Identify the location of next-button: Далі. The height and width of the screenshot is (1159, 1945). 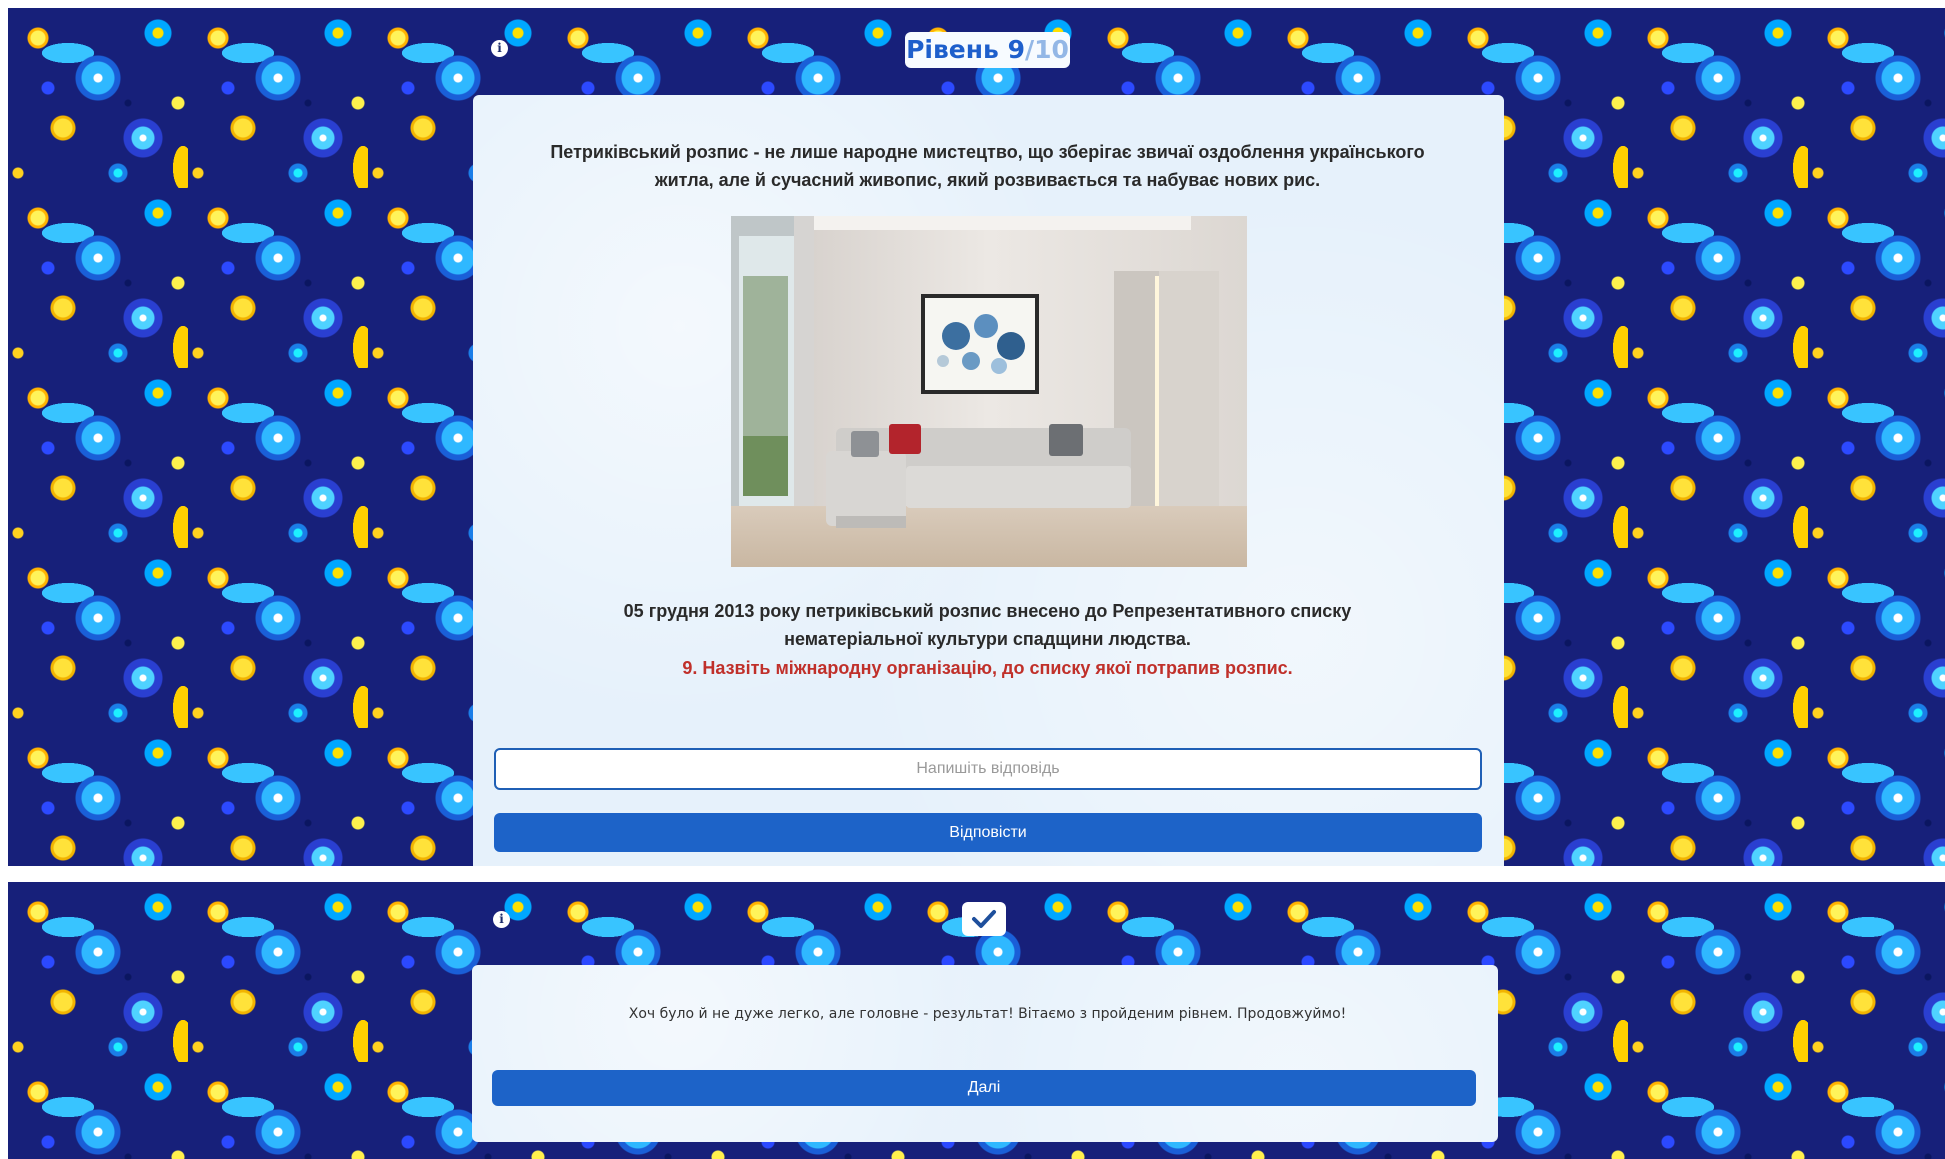
(984, 1088).